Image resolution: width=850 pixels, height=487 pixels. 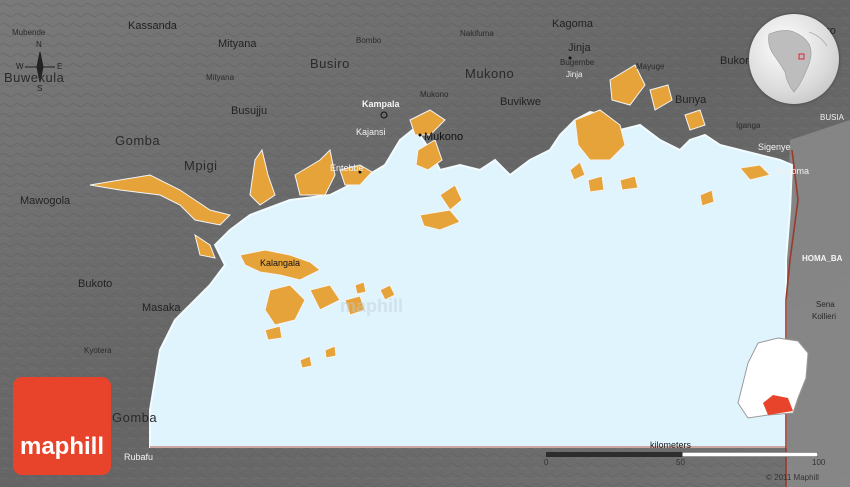 I want to click on label-kollieri: Kollieri, so click(x=824, y=316).